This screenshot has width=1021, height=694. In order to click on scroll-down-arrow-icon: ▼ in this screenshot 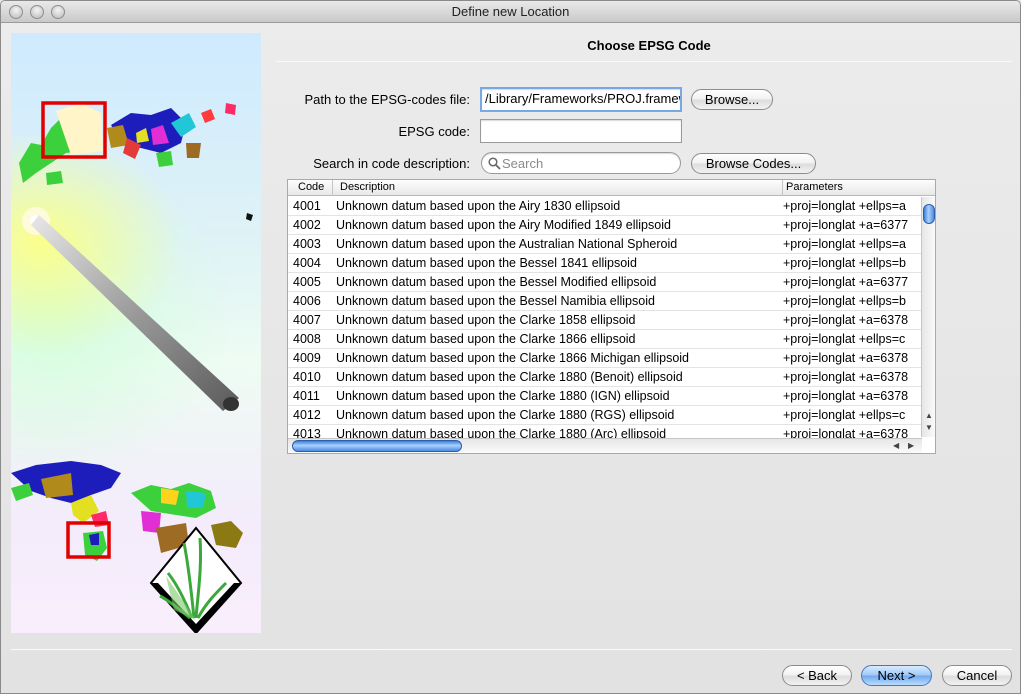, I will do `click(929, 427)`.